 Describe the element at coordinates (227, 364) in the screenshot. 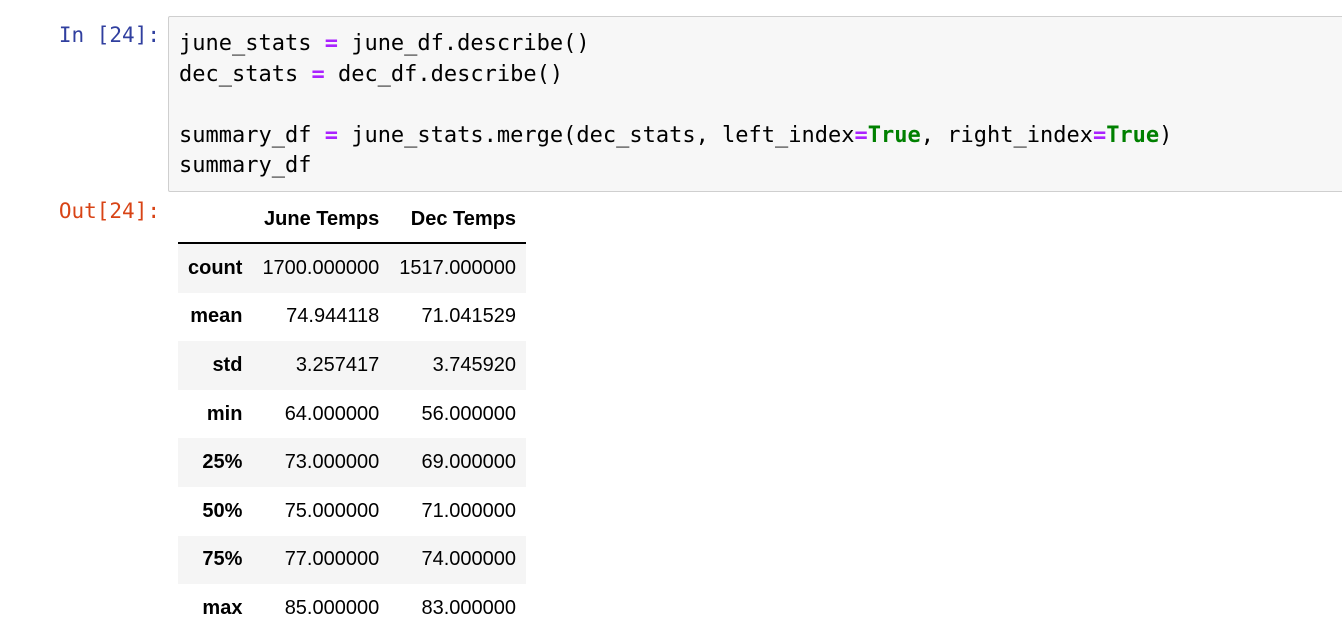

I see `row-index: std` at that location.